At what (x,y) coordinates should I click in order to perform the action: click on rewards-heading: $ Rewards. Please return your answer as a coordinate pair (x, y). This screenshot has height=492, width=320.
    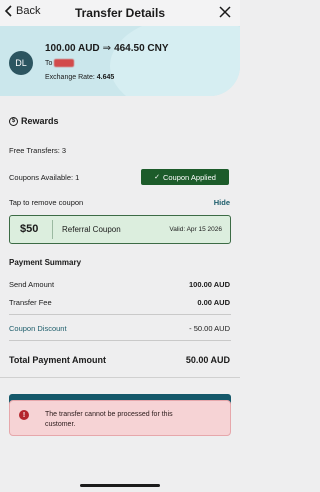
    Looking at the image, I should click on (34, 121).